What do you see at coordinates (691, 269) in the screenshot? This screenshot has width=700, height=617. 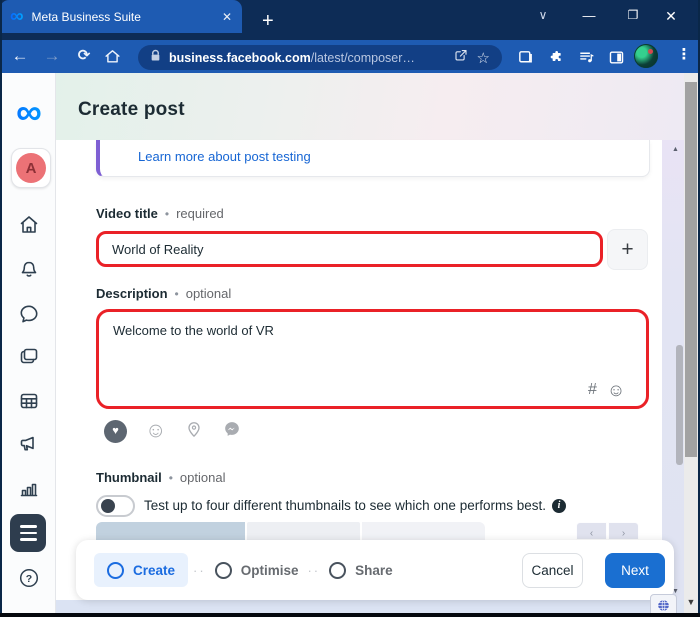 I see `page-scrollbar-thumb` at bounding box center [691, 269].